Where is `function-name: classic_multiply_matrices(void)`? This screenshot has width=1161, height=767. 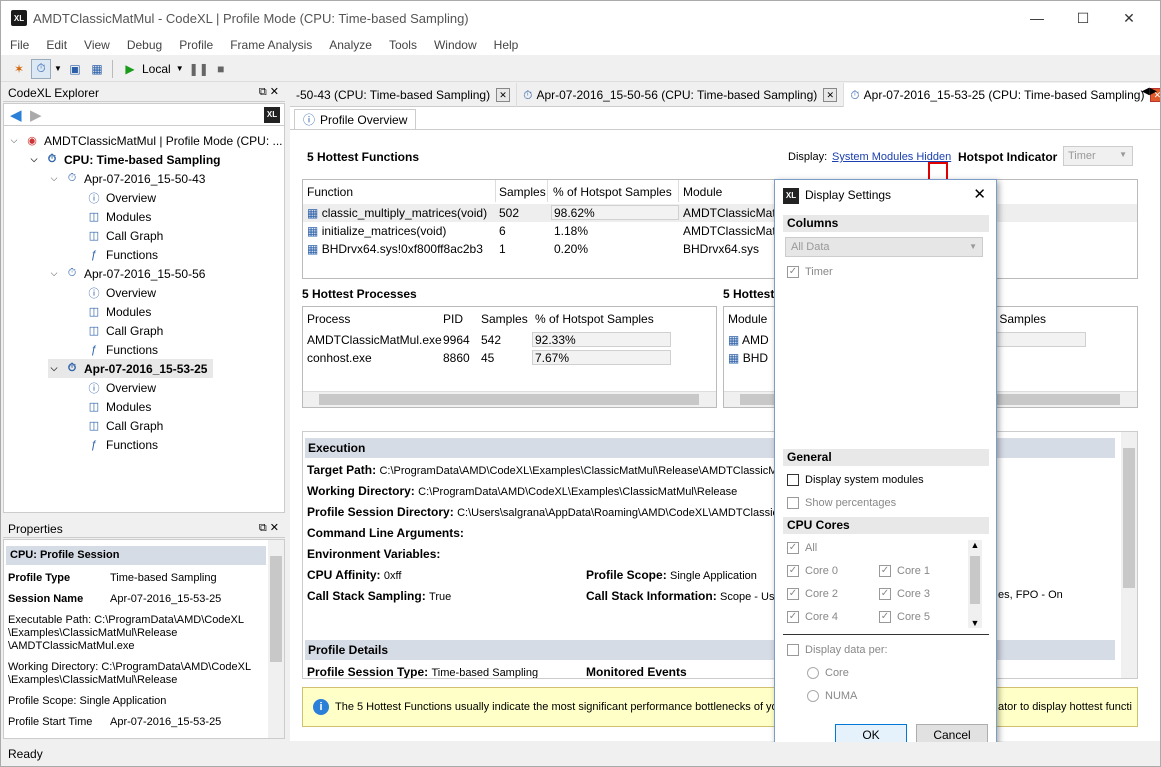
function-name: classic_multiply_matrices(void) is located at coordinates (404, 213).